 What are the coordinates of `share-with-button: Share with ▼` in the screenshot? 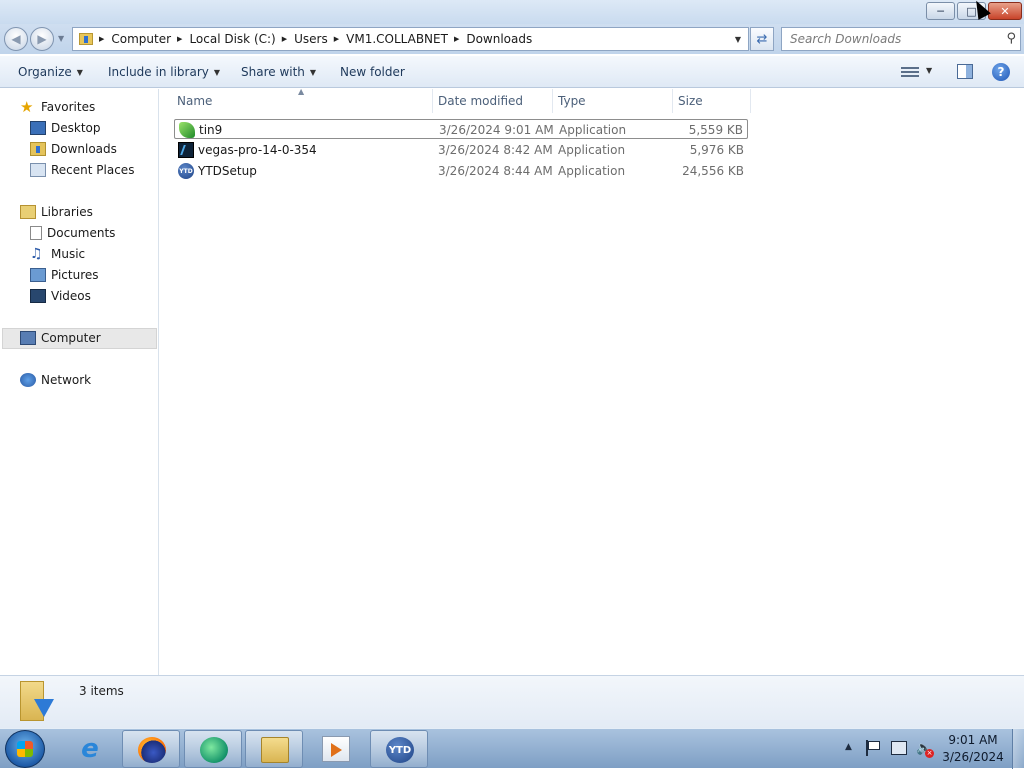 It's located at (278, 72).